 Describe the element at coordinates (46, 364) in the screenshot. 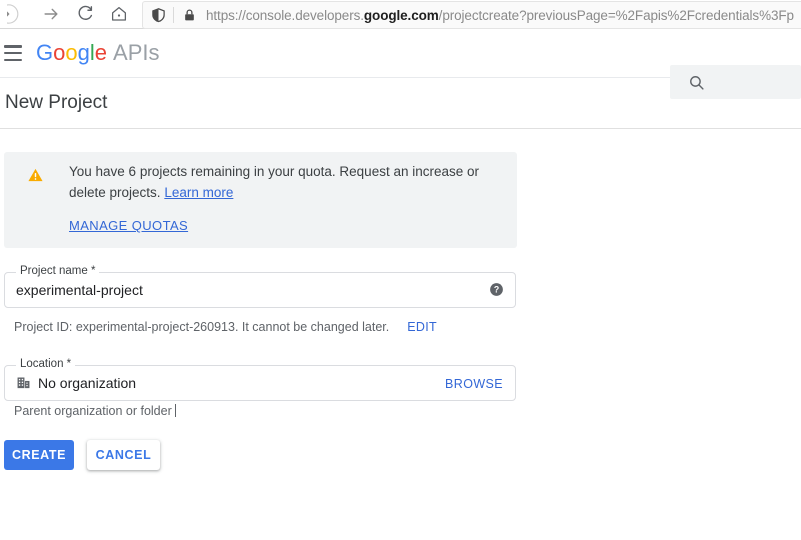

I see `location-label: Location *` at that location.